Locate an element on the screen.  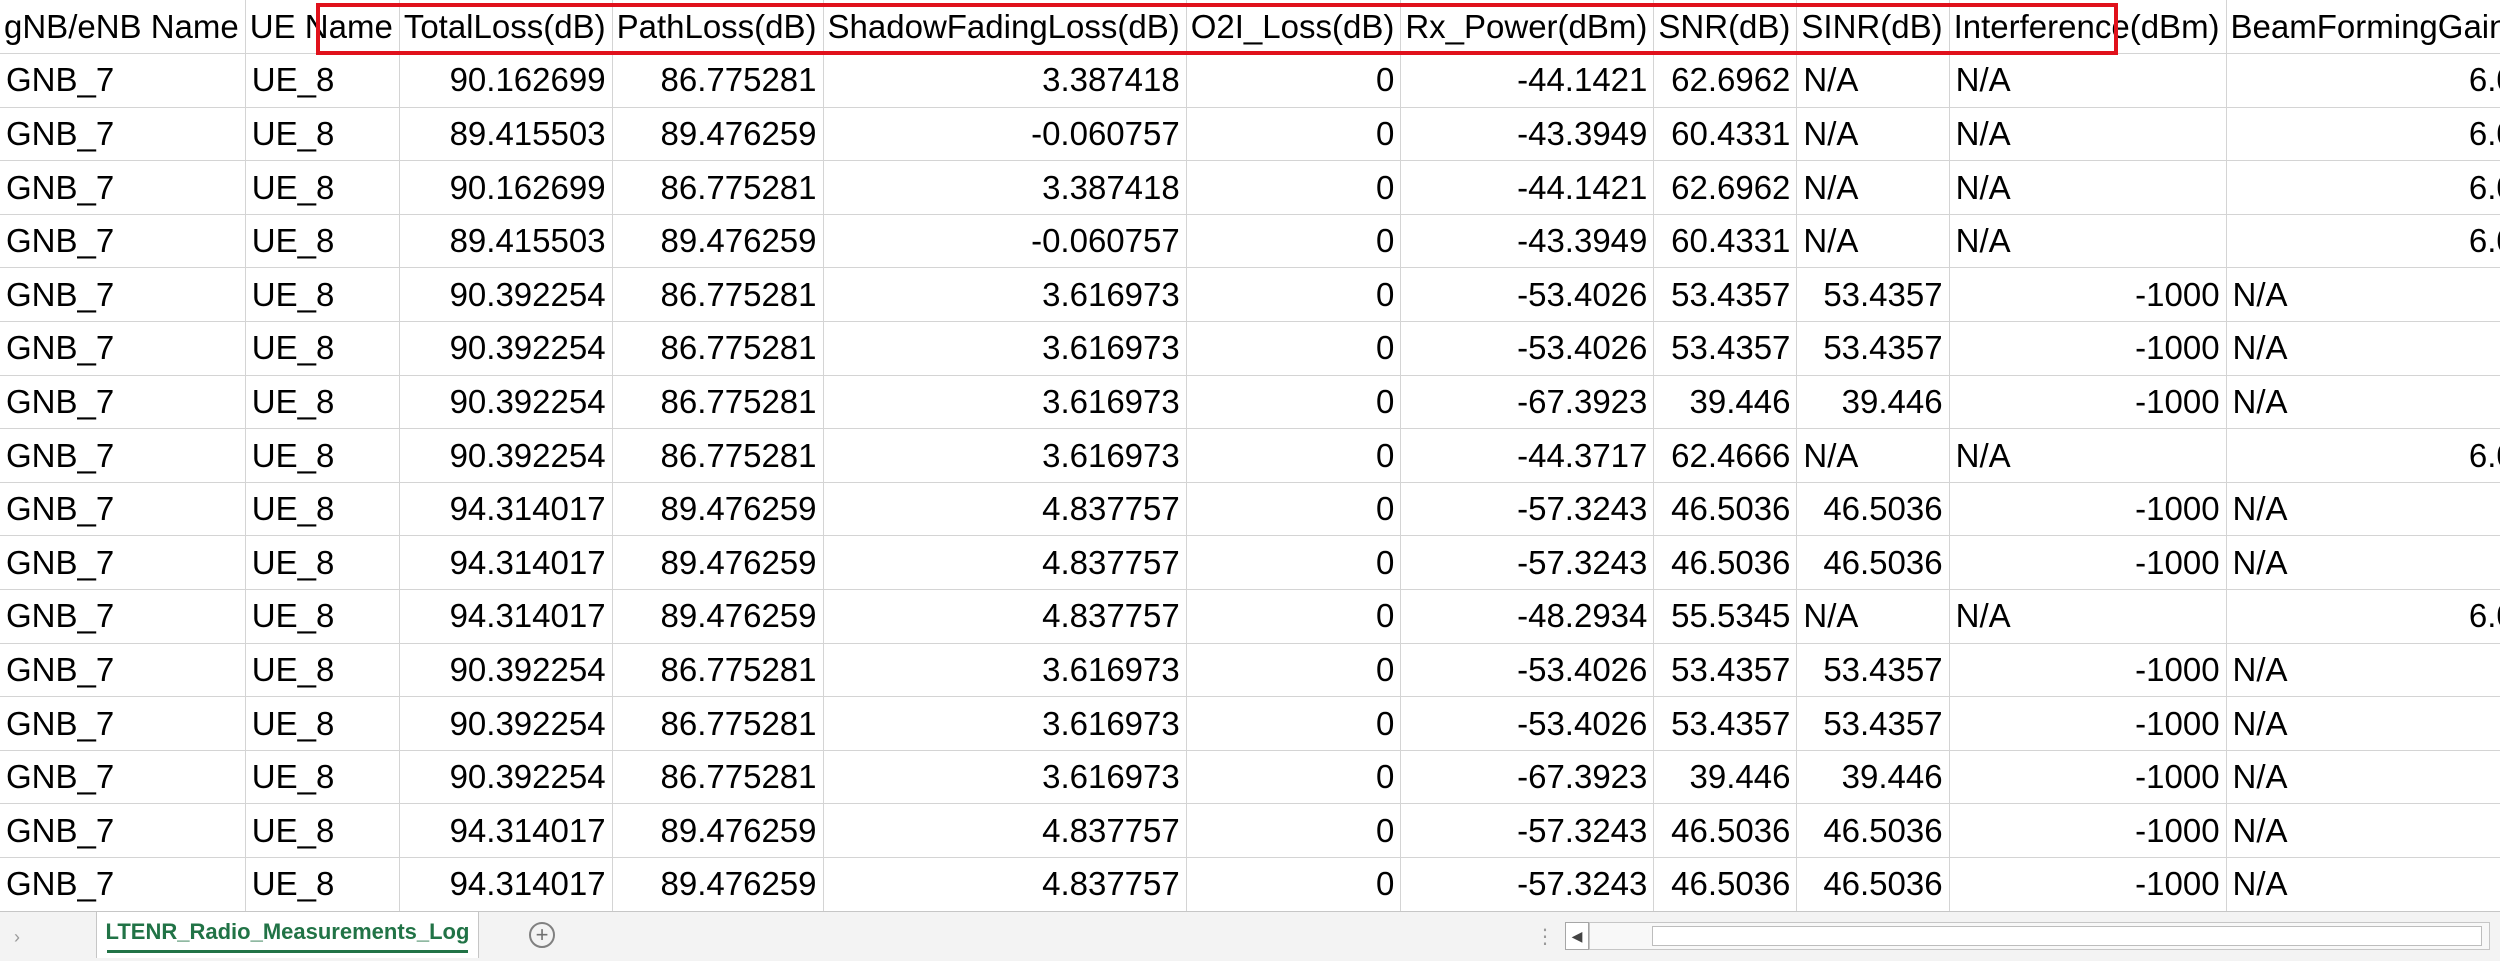
column-header-rx-power-dbm: Rx_Power(dBm) is located at coordinates (1527, 27).